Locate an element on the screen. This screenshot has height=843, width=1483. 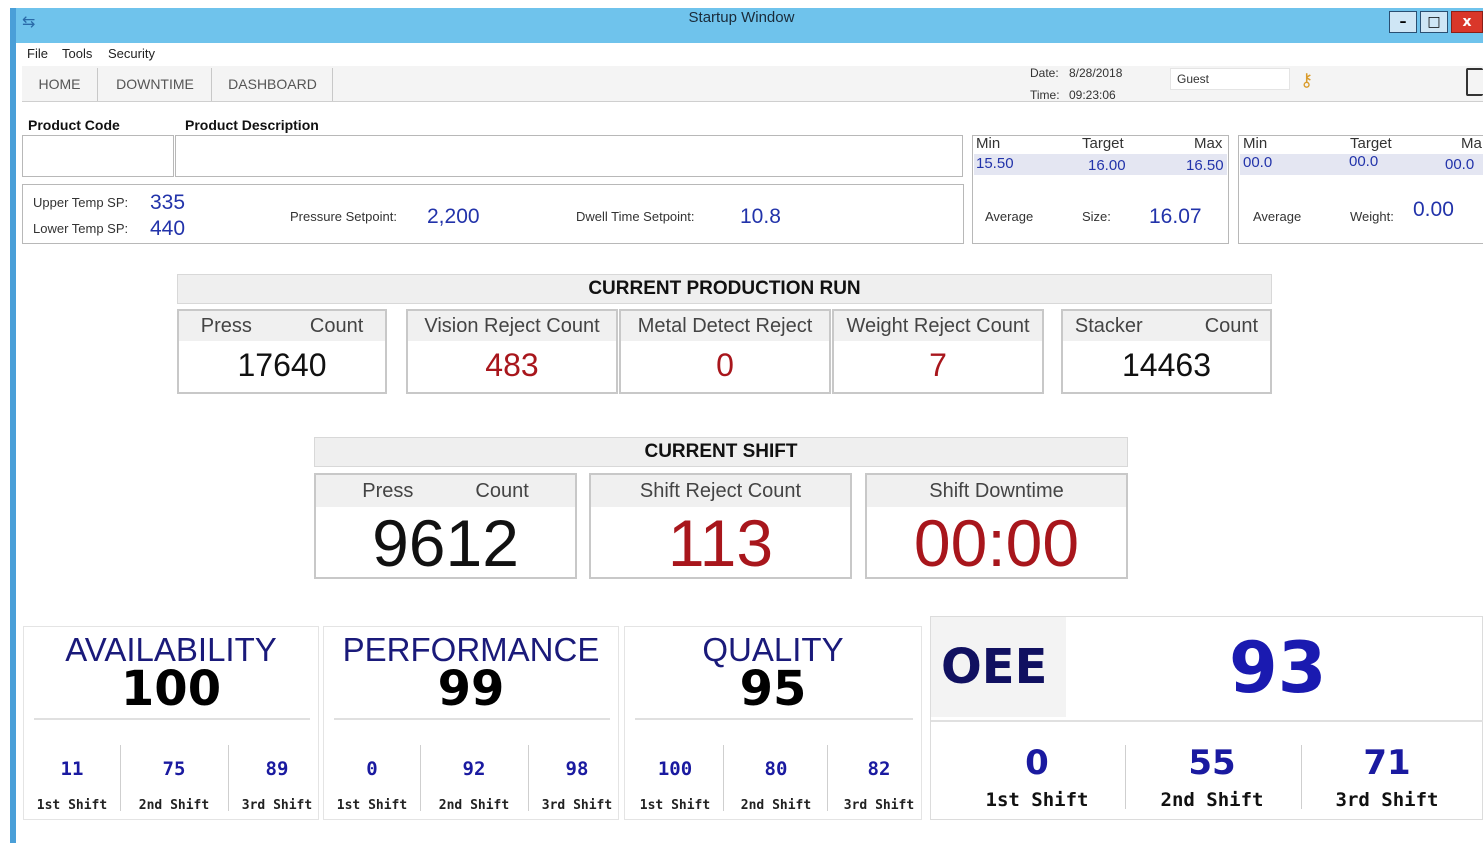
availability-shift-2: 75 2nd Shift is located at coordinates (174, 785).